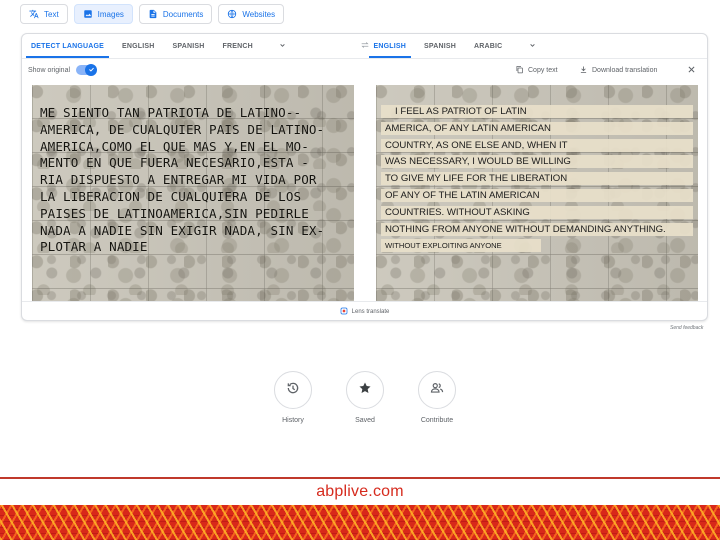 The height and width of the screenshot is (540, 720). Describe the element at coordinates (171, 112) in the screenshot. I see `original-text-line: ME SIENTO TAN PATRIOTA DE LATINO--` at that location.